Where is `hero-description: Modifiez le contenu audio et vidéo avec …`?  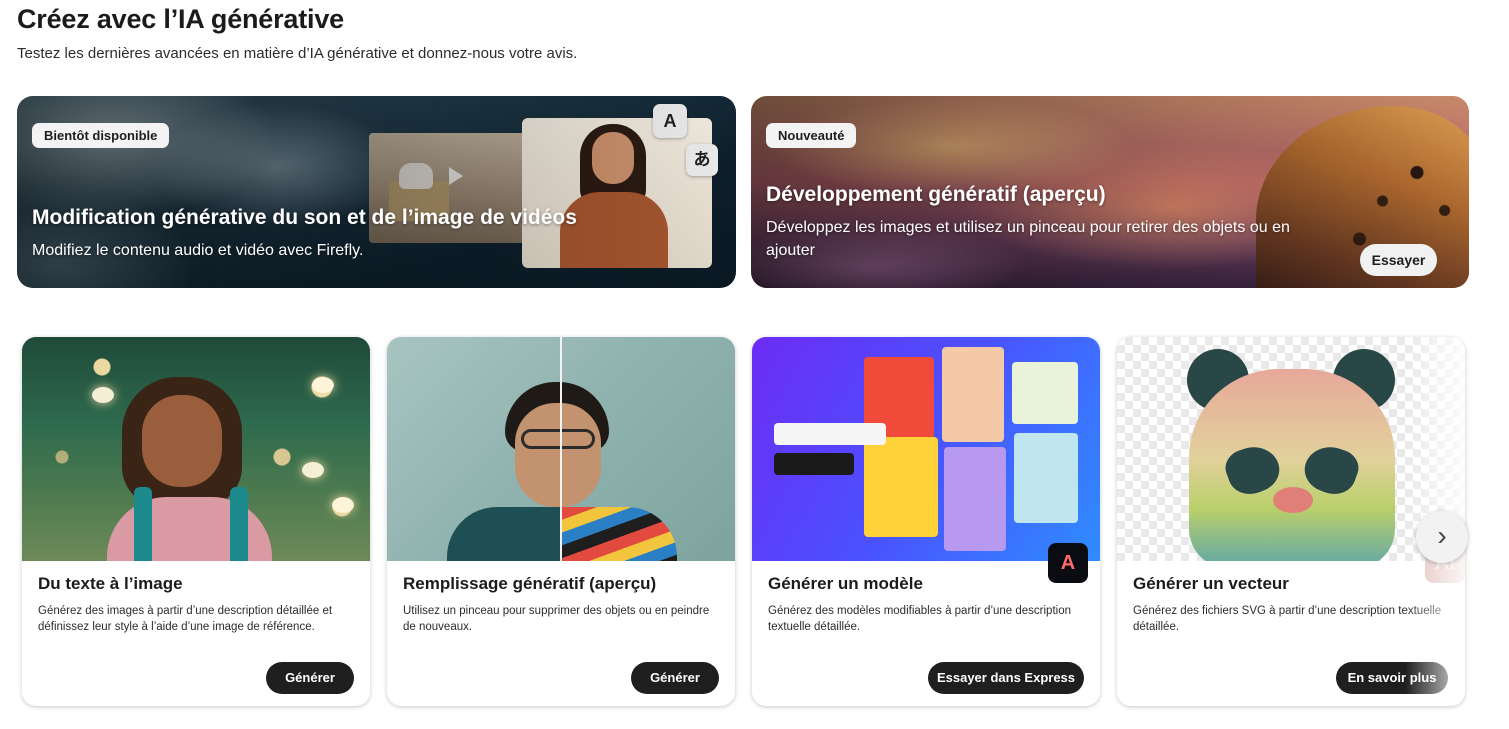
hero-description: Modifiez le contenu audio et vidéo avec … is located at coordinates (198, 250).